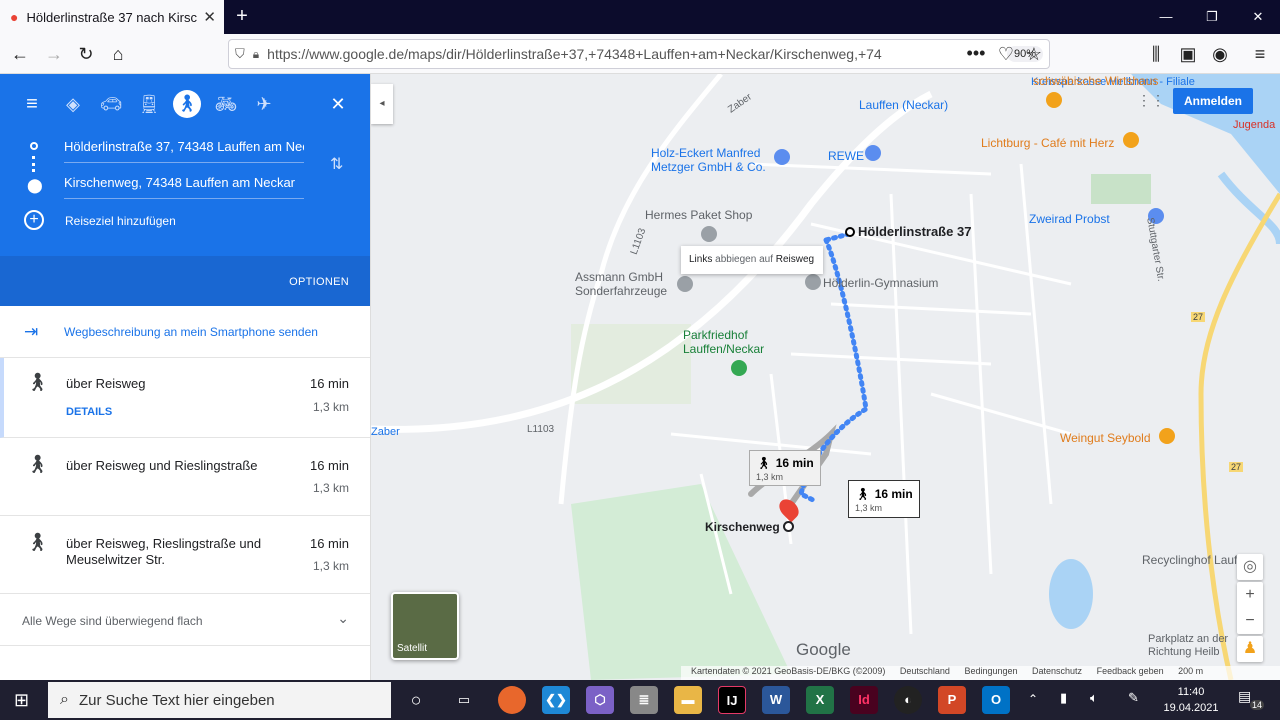 The image size is (1280, 720). Describe the element at coordinates (240, 54) in the screenshot. I see `shield-icon: ⛉` at that location.